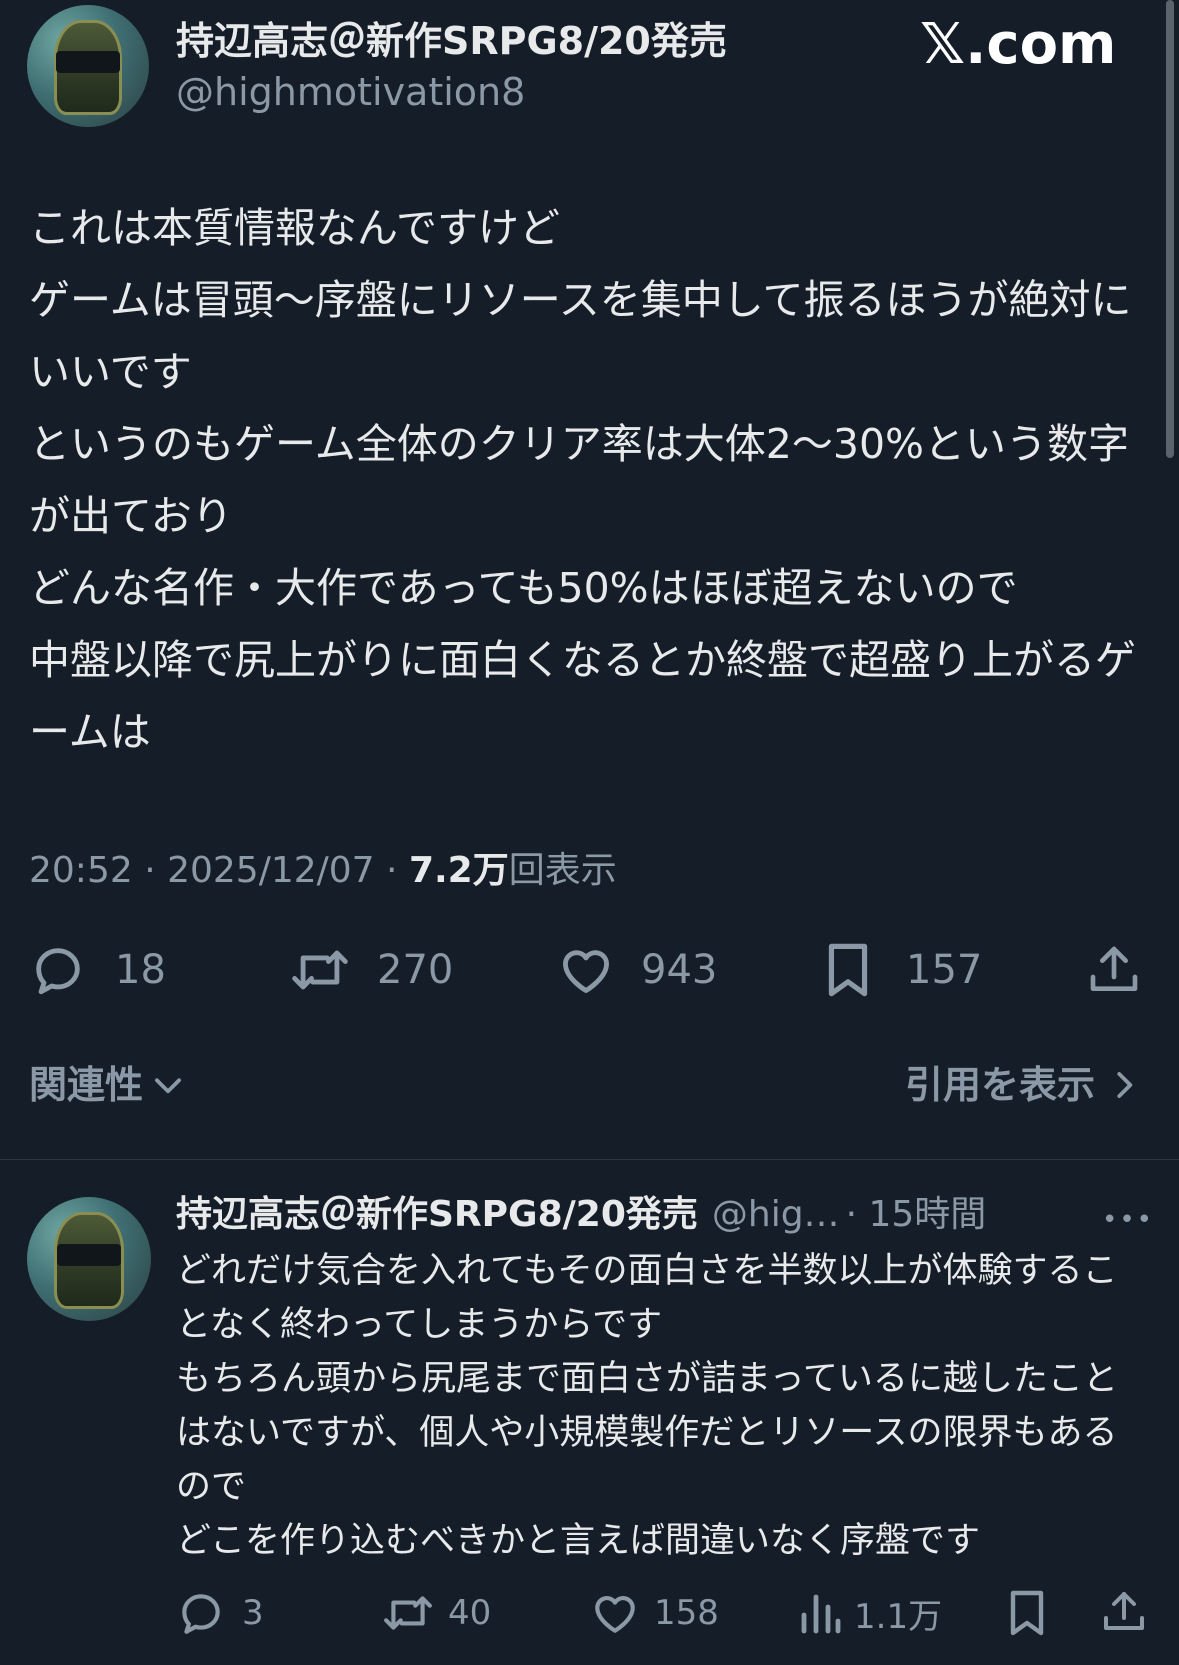 The height and width of the screenshot is (1665, 1179). What do you see at coordinates (999, 1085) in the screenshot?
I see `view-quotes-label: 引用を表示` at bounding box center [999, 1085].